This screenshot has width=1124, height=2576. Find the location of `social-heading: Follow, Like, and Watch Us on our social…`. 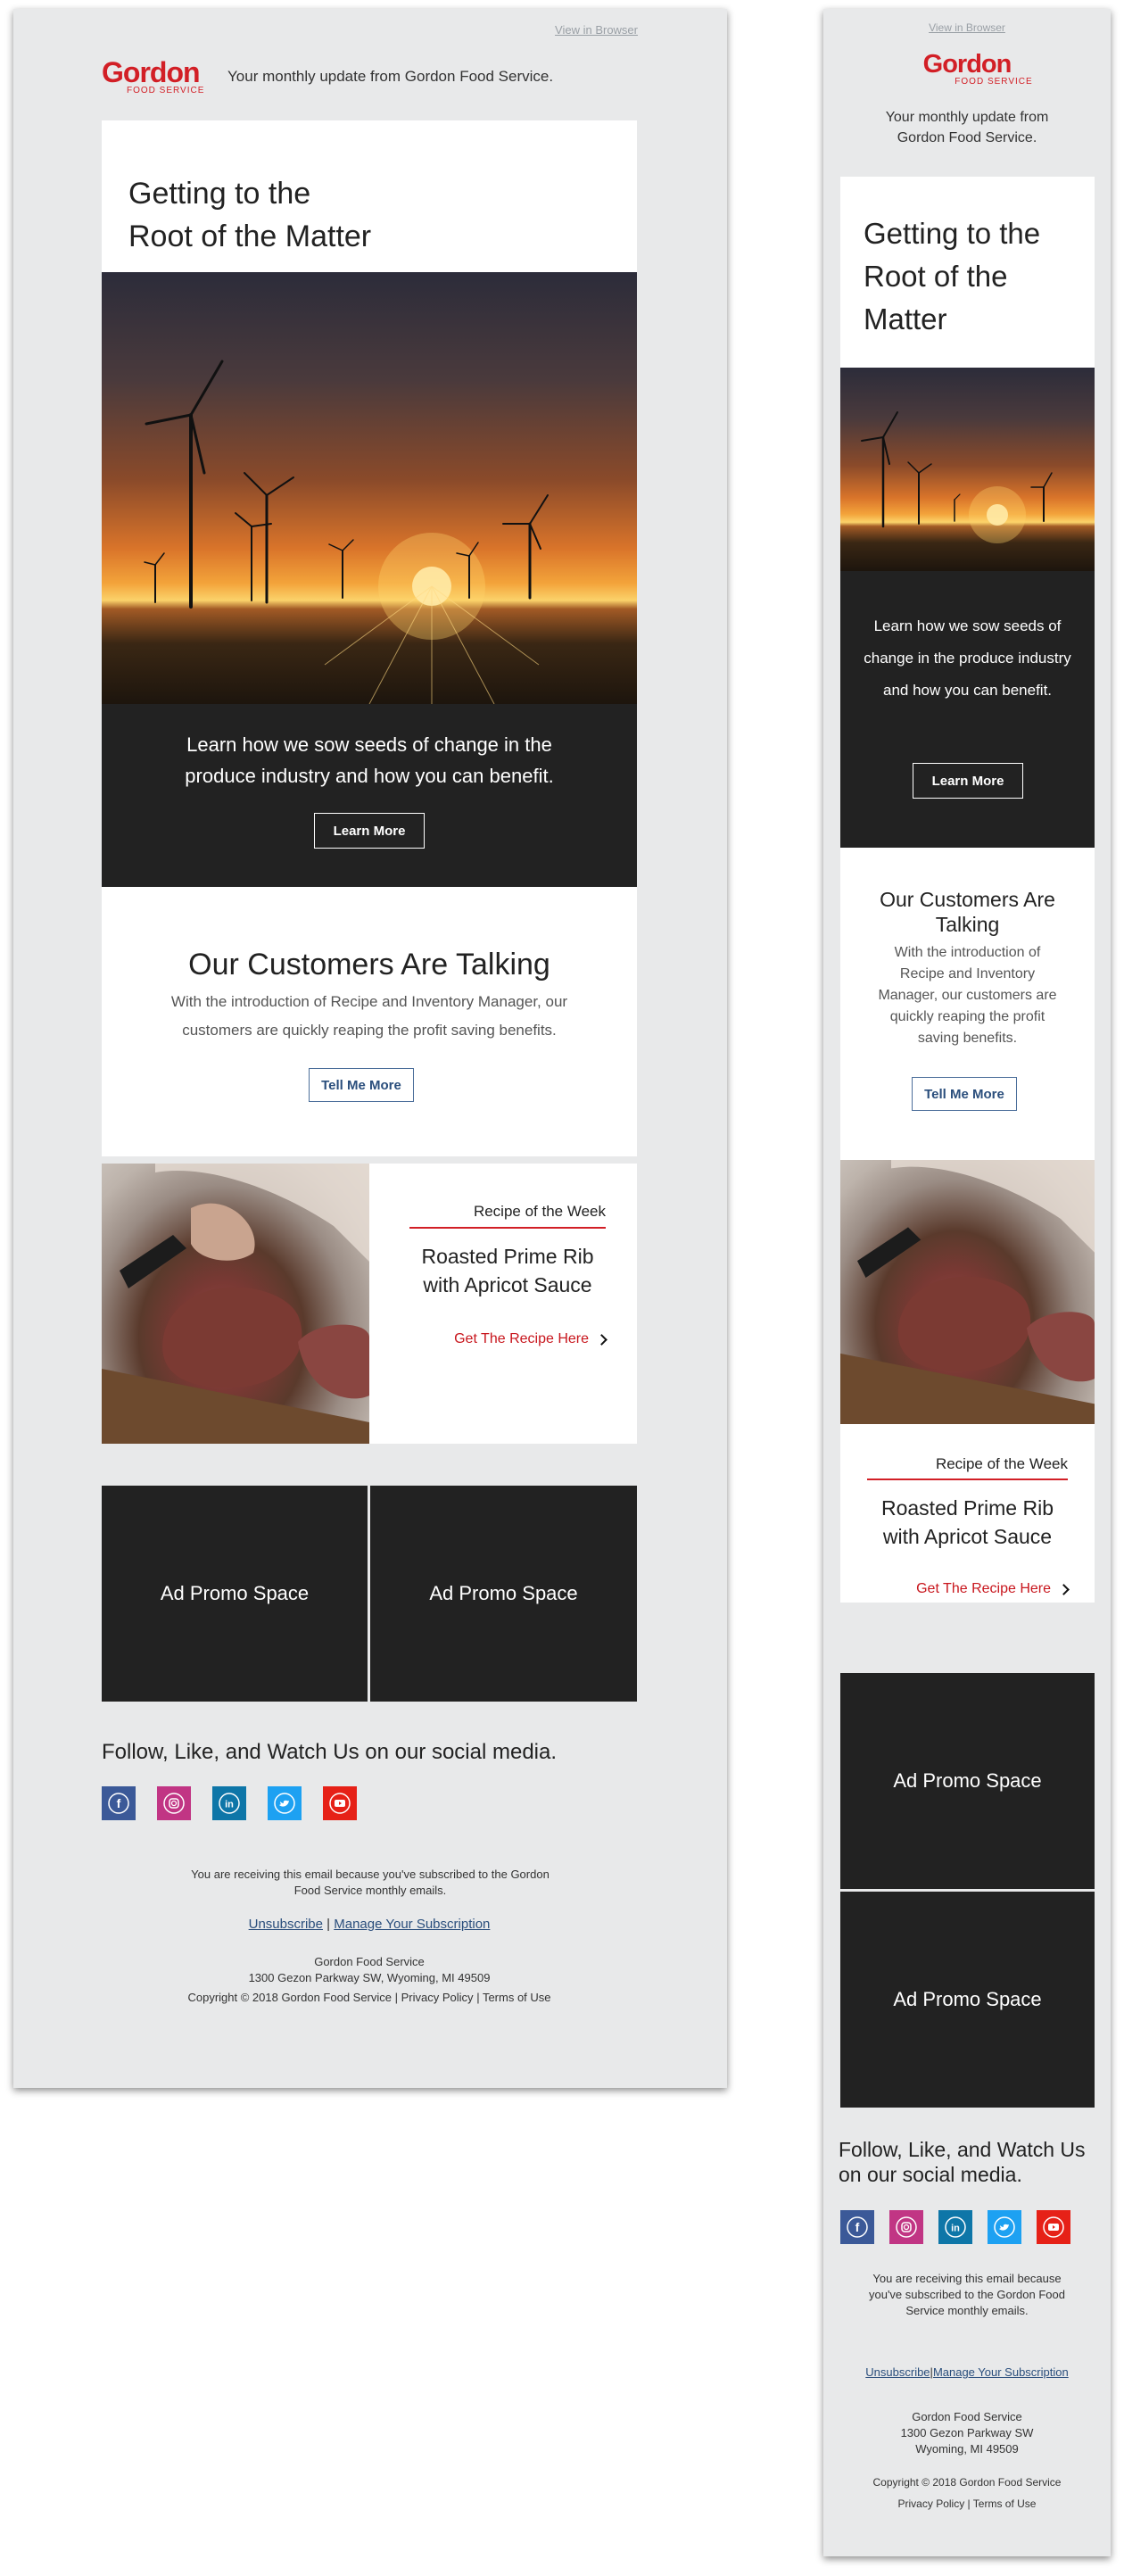

social-heading: Follow, Like, and Watch Us on our social… is located at coordinates (330, 1752).